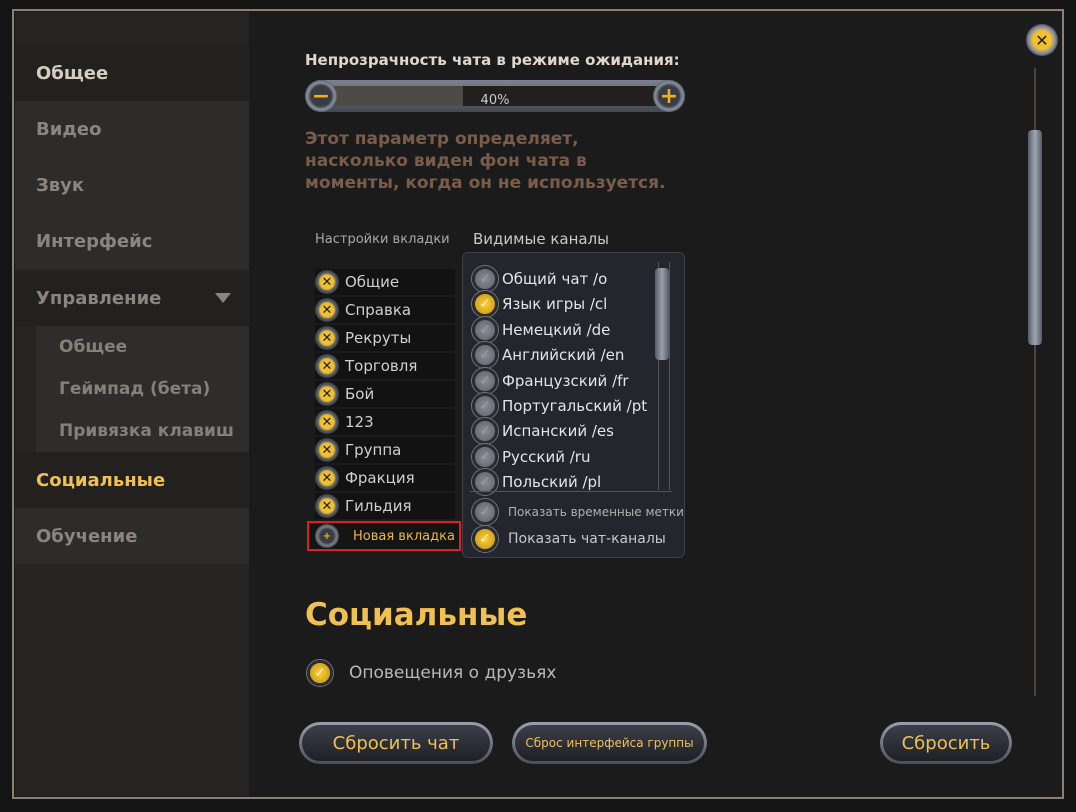 The height and width of the screenshot is (812, 1076). Describe the element at coordinates (946, 743) in the screenshot. I see `reset-button: Сбросить` at that location.